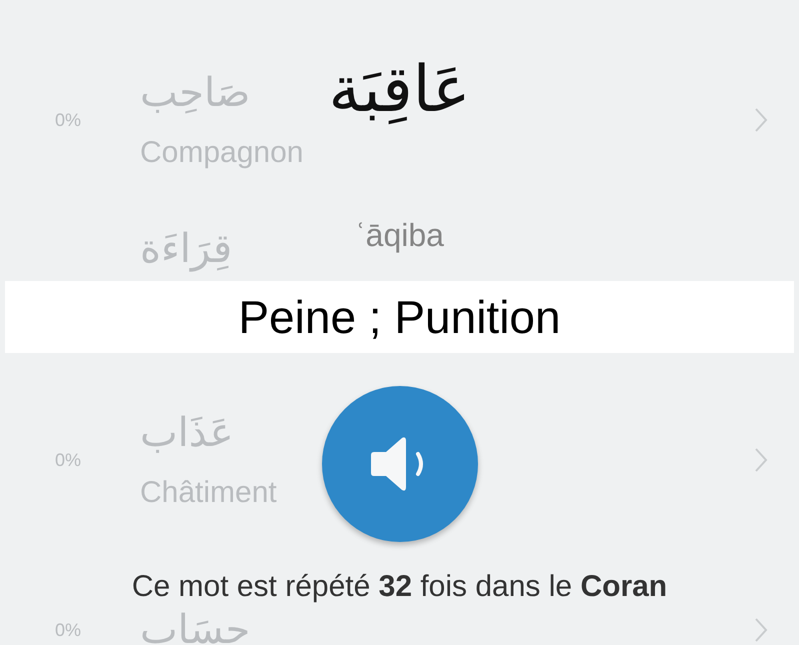  What do you see at coordinates (400, 587) in the screenshot?
I see `occurrence-text: Ce mot est répété 32 fois dans le Coran` at bounding box center [400, 587].